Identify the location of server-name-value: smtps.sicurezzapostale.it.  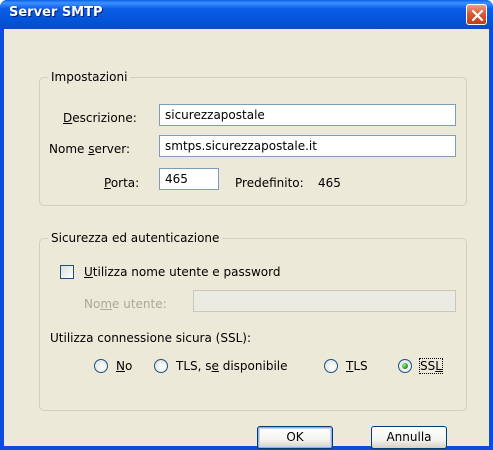
(241, 146).